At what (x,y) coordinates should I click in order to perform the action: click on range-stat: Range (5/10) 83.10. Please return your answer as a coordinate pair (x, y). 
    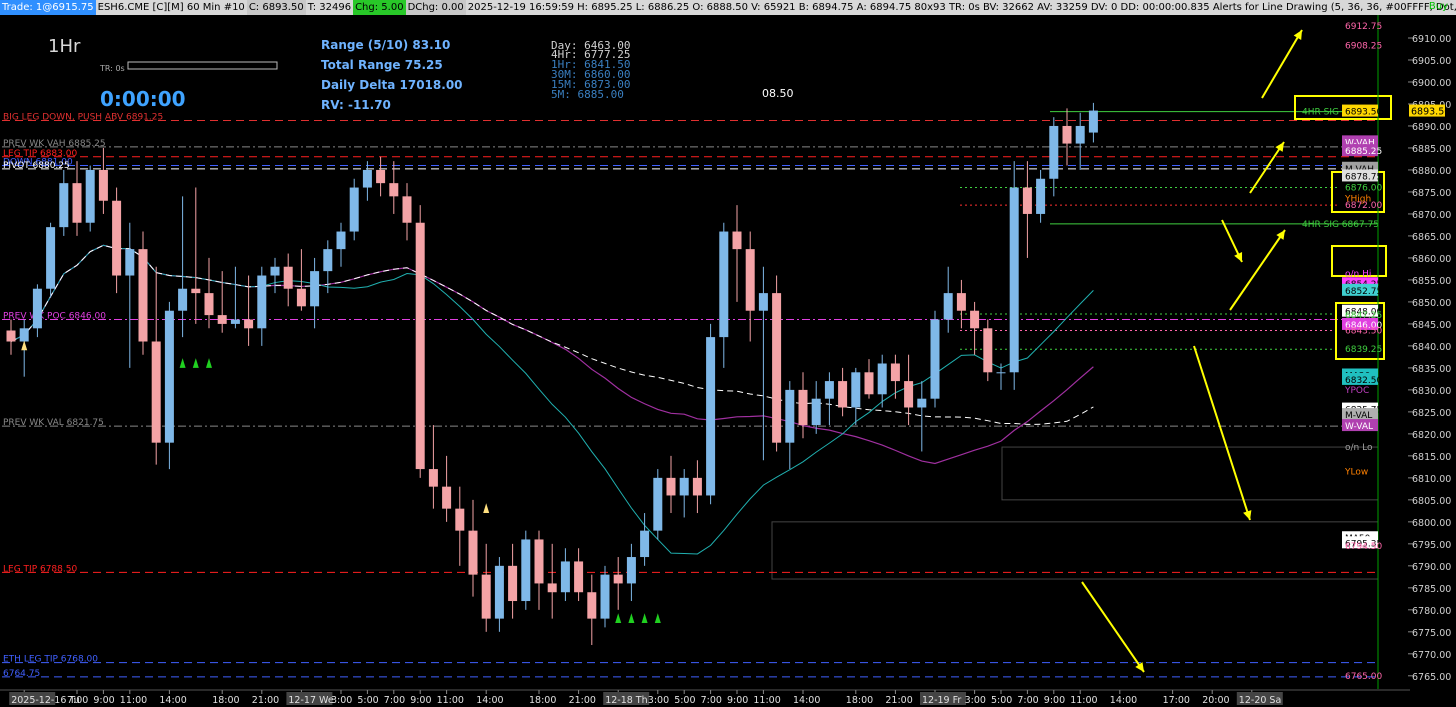
    Looking at the image, I should click on (385, 45).